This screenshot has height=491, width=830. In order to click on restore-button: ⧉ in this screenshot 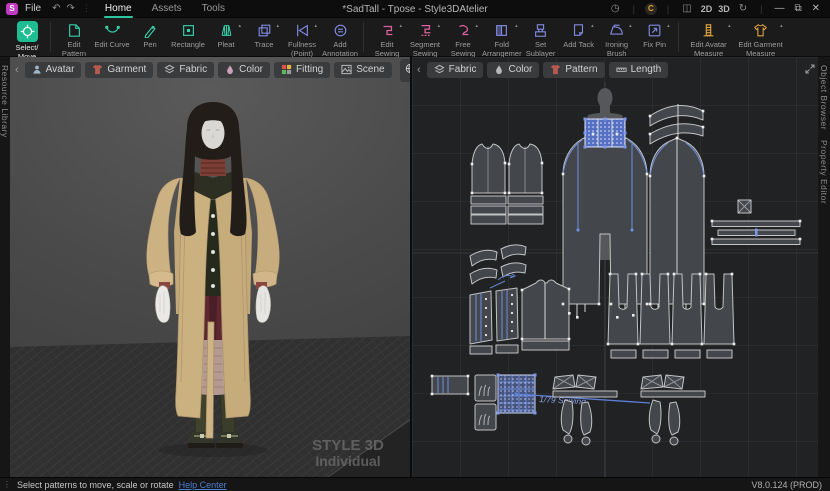, I will do `click(797, 8)`.